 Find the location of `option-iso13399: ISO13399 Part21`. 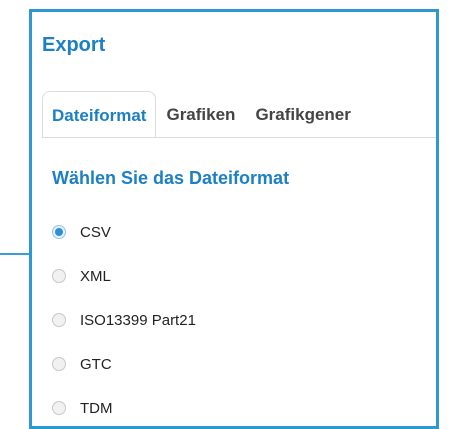

option-iso13399: ISO13399 Part21 is located at coordinates (124, 320).